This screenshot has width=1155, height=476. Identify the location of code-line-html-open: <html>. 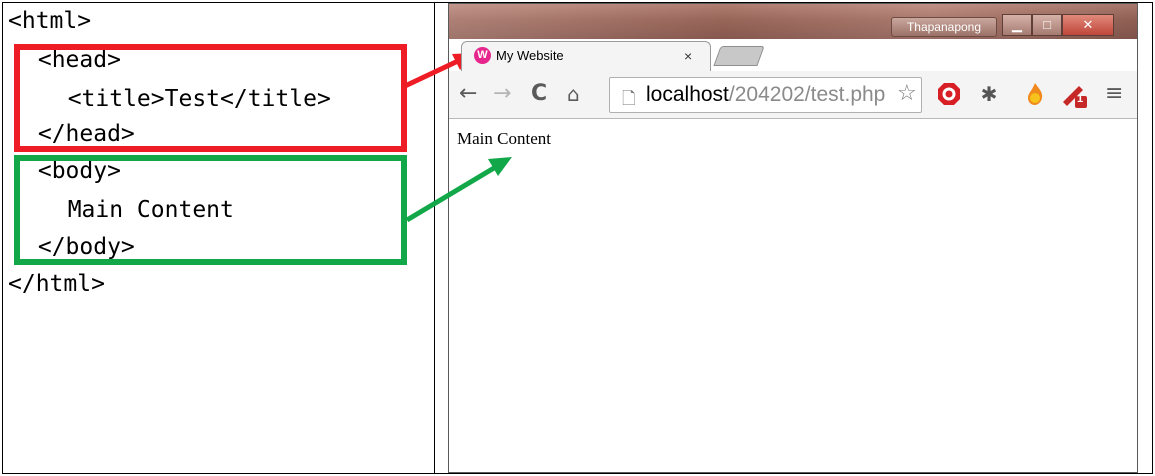
(50, 21).